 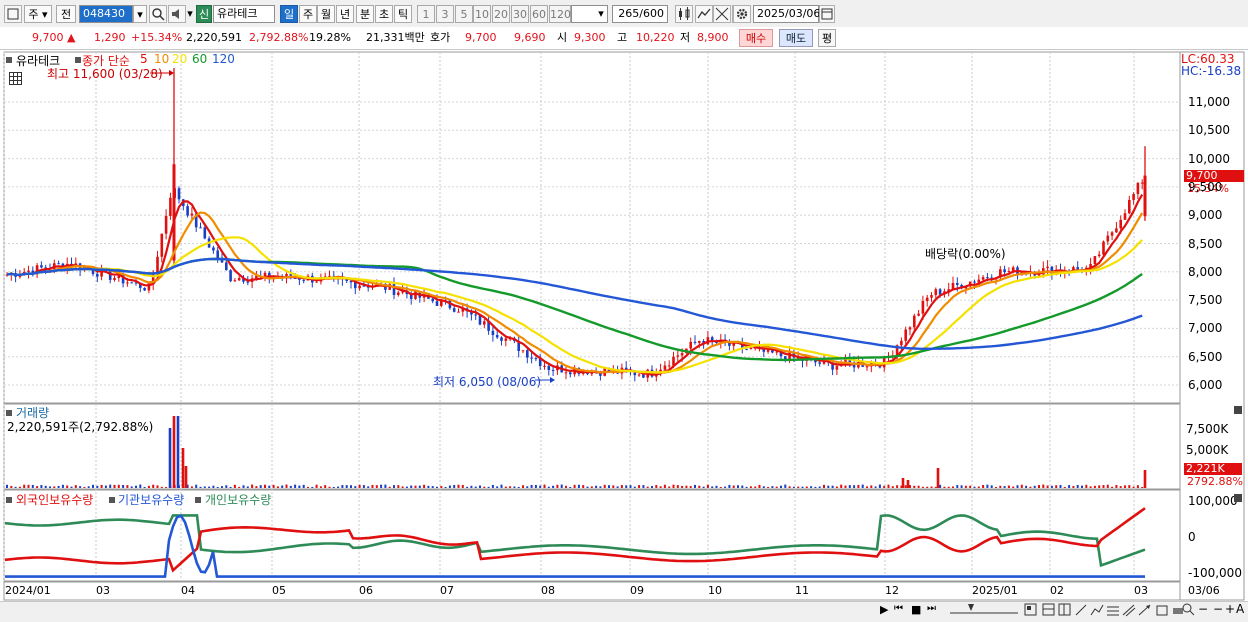 I want to click on window-icon, so click(x=13, y=14).